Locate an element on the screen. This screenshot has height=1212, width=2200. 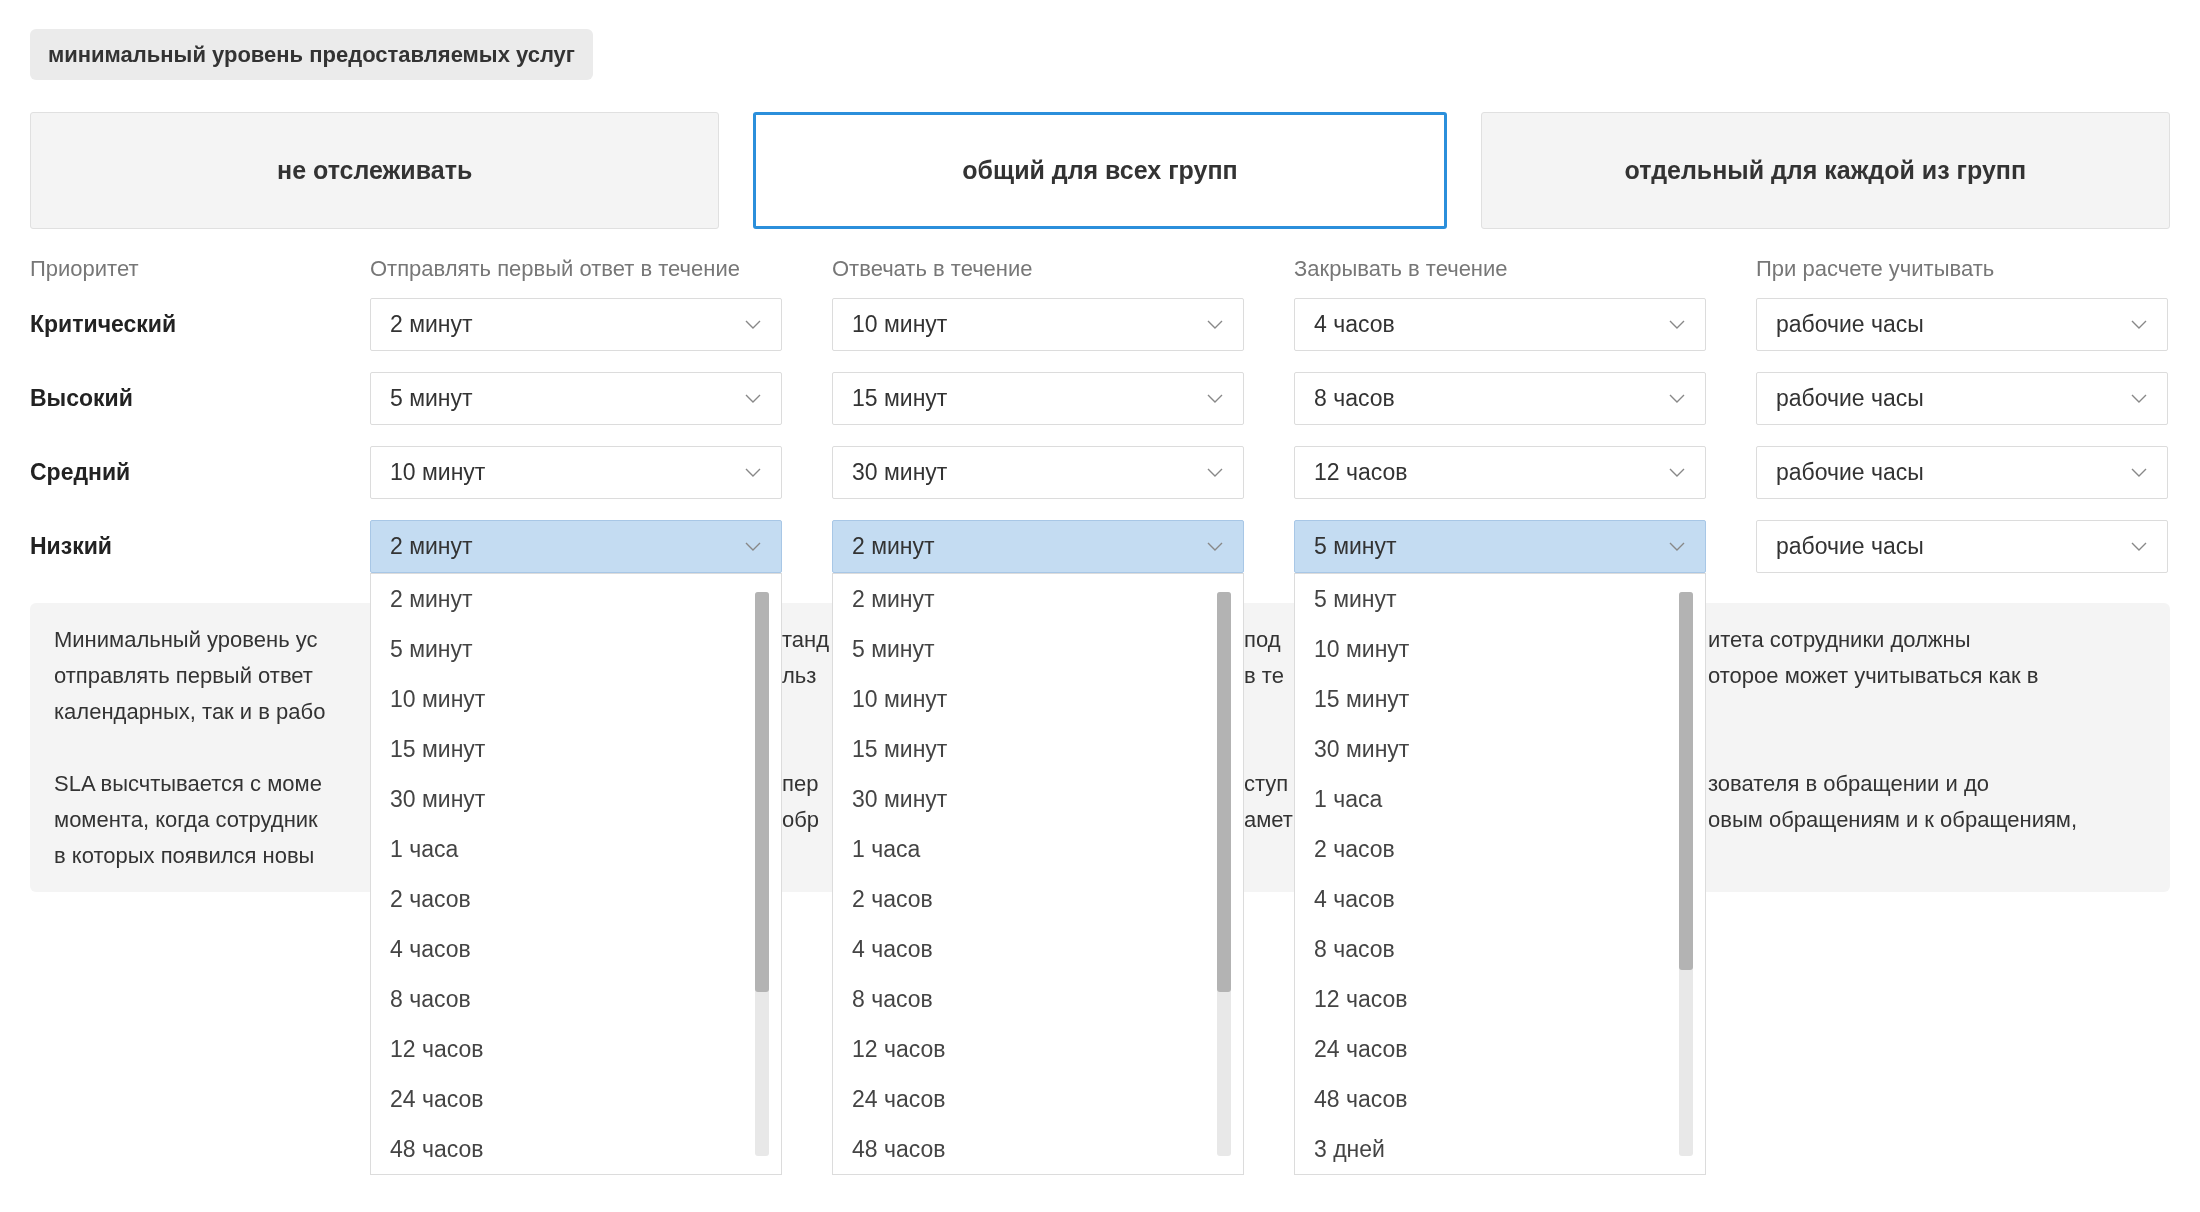
select-field: 4 часов is located at coordinates (1500, 324).